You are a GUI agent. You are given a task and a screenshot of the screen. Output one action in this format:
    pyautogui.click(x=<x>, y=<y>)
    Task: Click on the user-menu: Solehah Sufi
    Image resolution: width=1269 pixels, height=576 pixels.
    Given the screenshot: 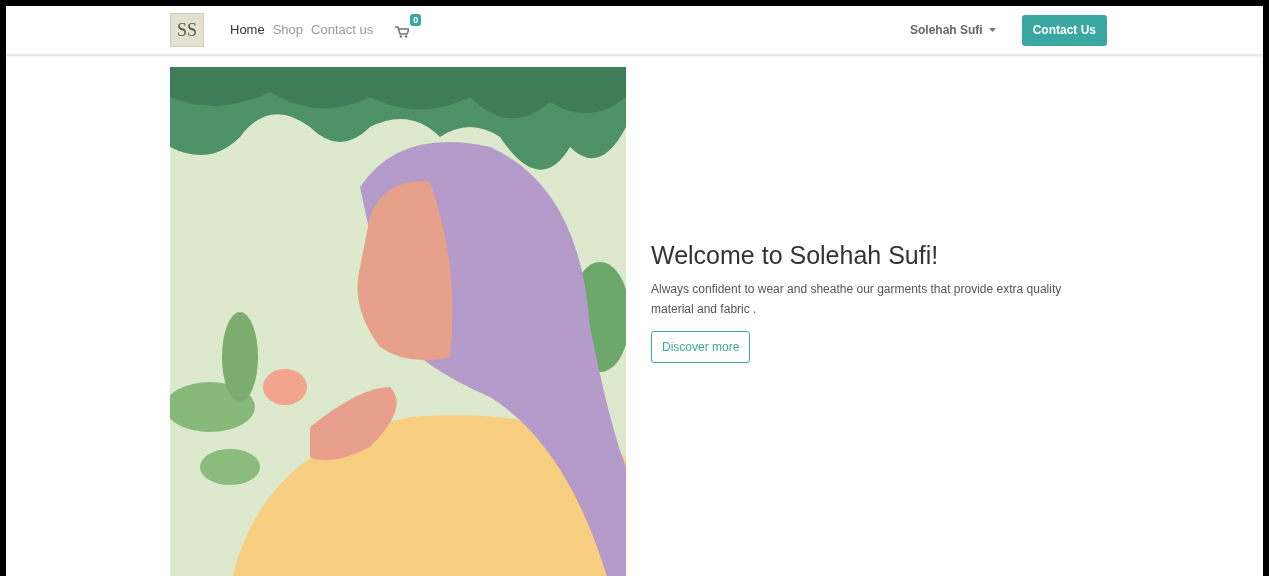 What is the action you would take?
    pyautogui.click(x=952, y=30)
    